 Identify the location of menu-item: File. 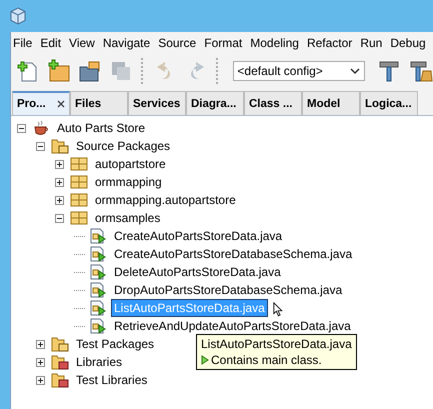
(22, 43).